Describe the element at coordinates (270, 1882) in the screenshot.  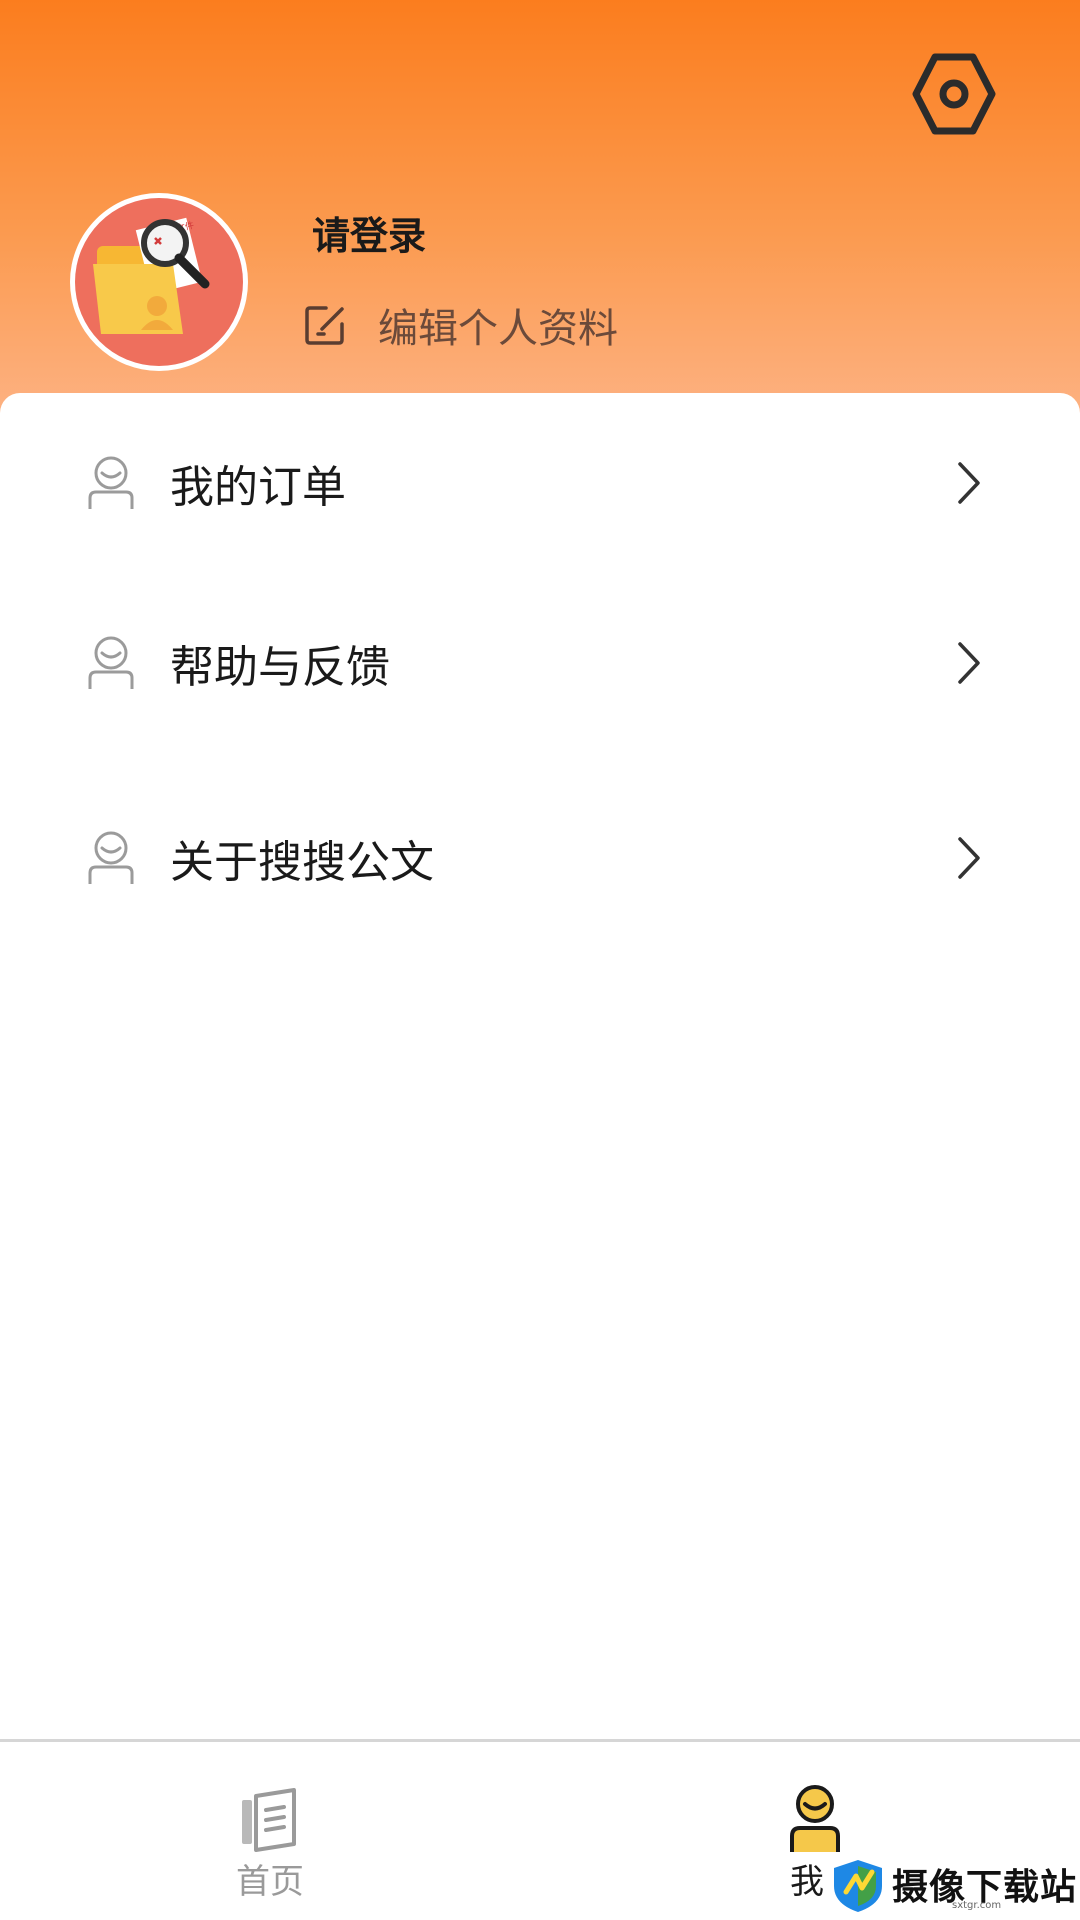
I see `tab-home-label: 首页` at that location.